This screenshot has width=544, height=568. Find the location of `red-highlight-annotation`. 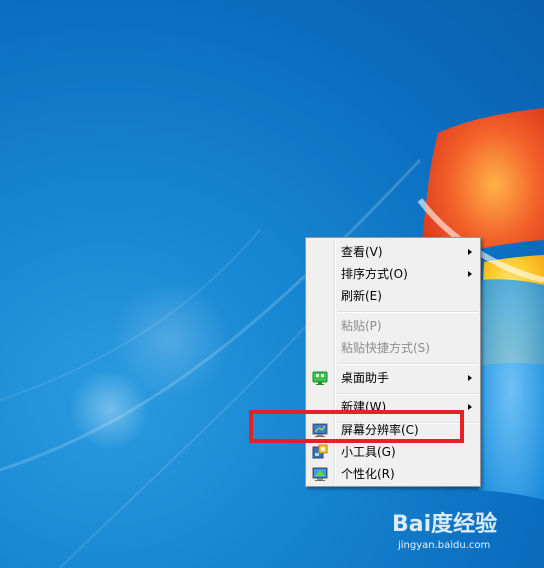

red-highlight-annotation is located at coordinates (356, 426).